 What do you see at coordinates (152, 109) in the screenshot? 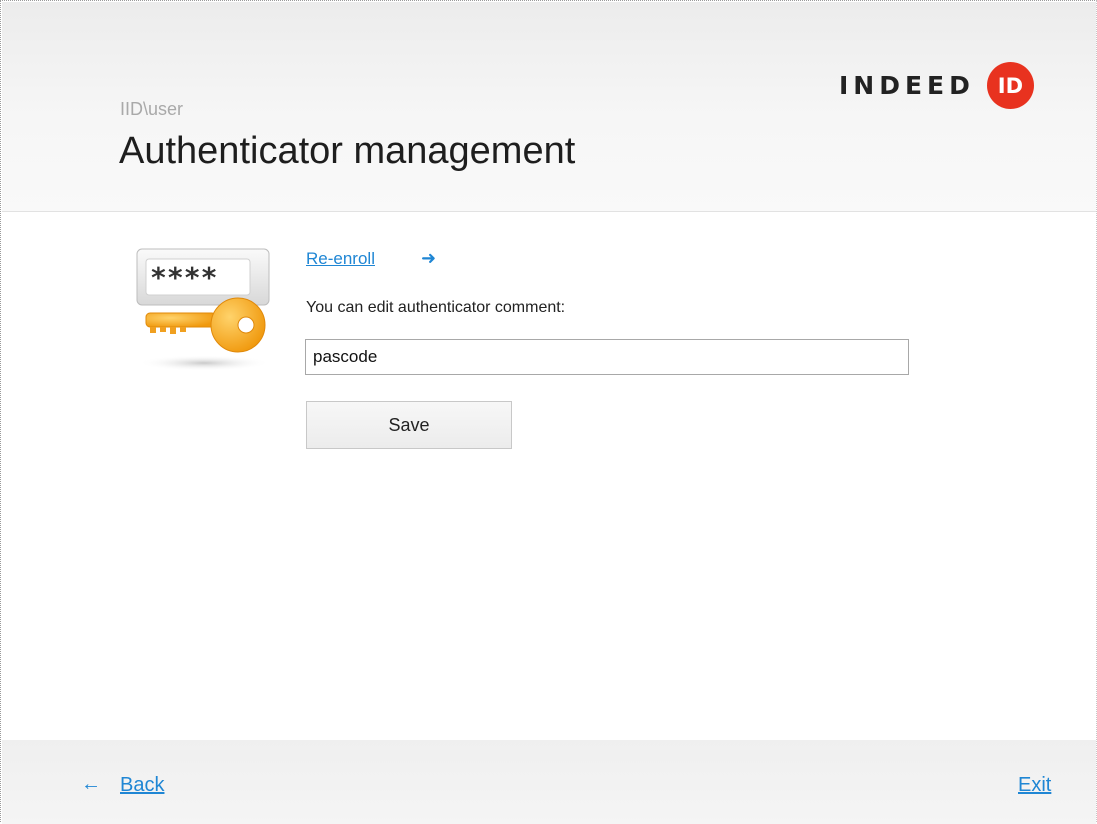
I see `user-name: IID\user` at bounding box center [152, 109].